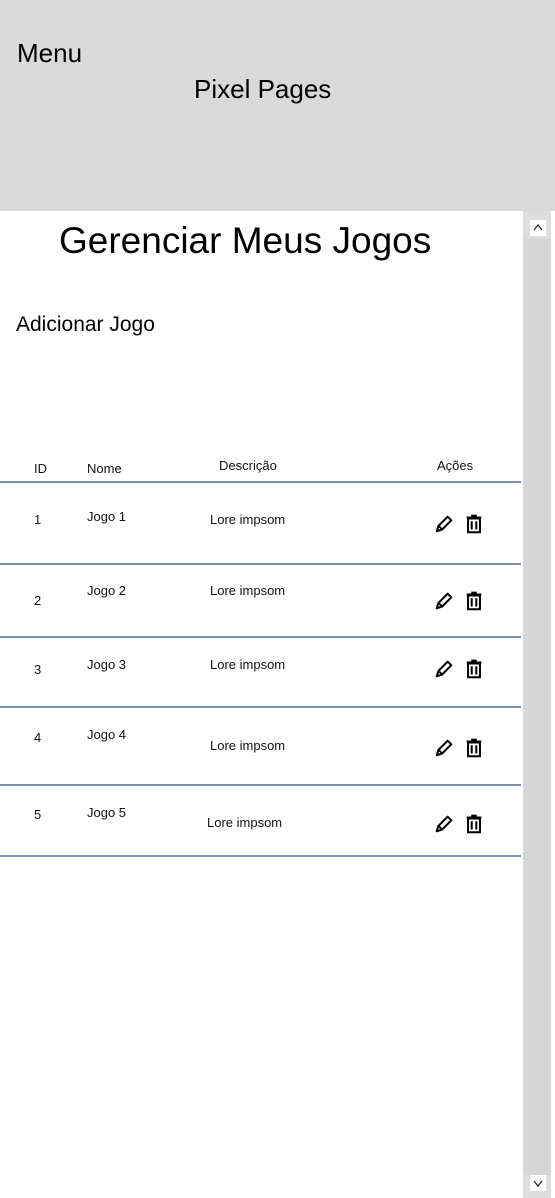  Describe the element at coordinates (40, 468) in the screenshot. I see `table-header-id: ID` at that location.